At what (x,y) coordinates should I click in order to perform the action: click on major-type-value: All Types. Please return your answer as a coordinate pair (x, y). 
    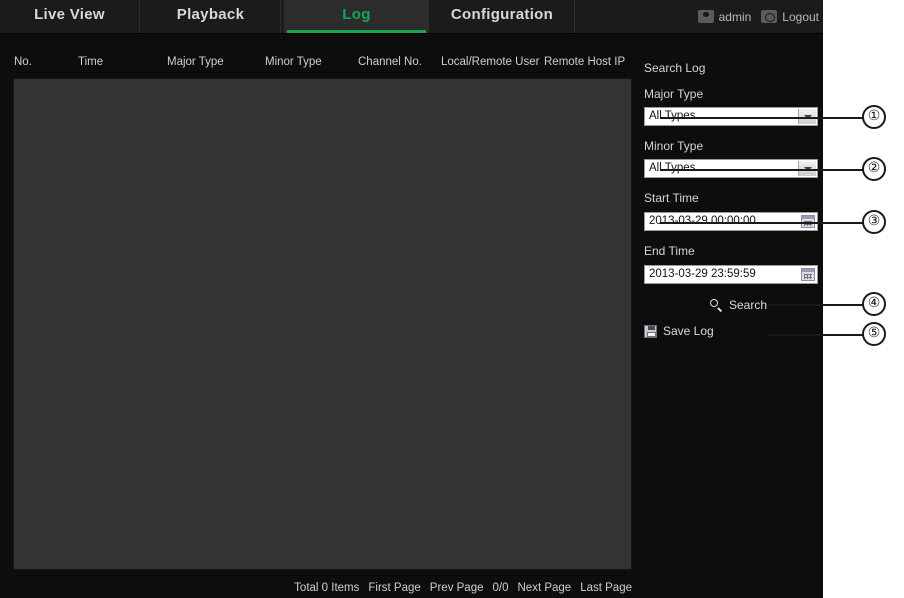
    Looking at the image, I should click on (672, 116).